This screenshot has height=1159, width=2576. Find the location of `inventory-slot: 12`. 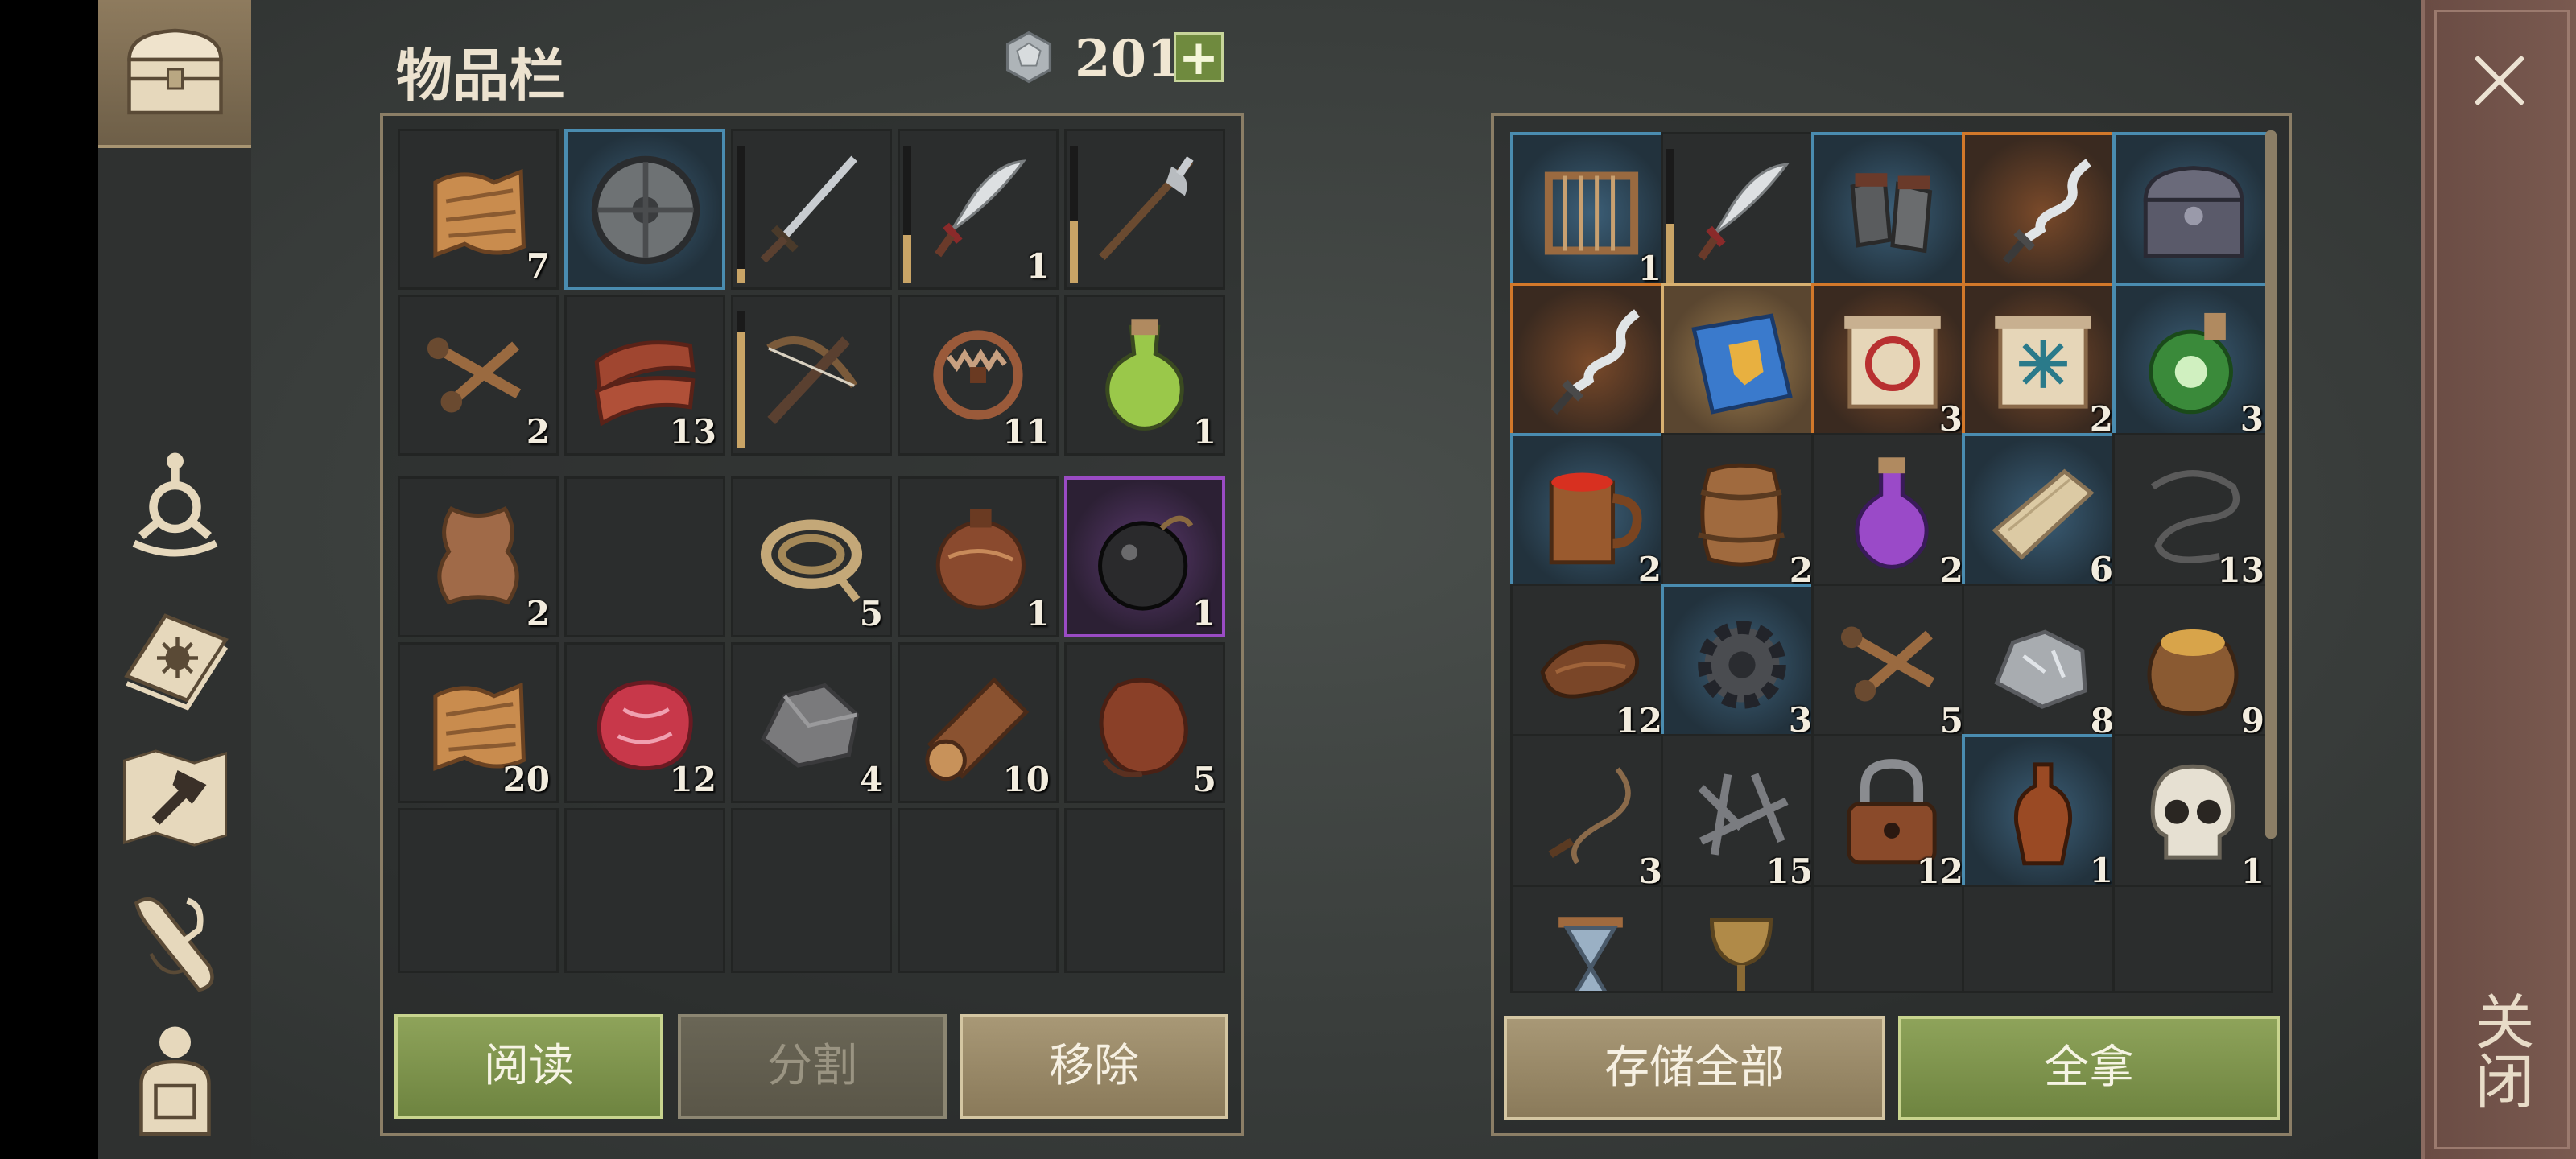

inventory-slot: 12 is located at coordinates (644, 722).